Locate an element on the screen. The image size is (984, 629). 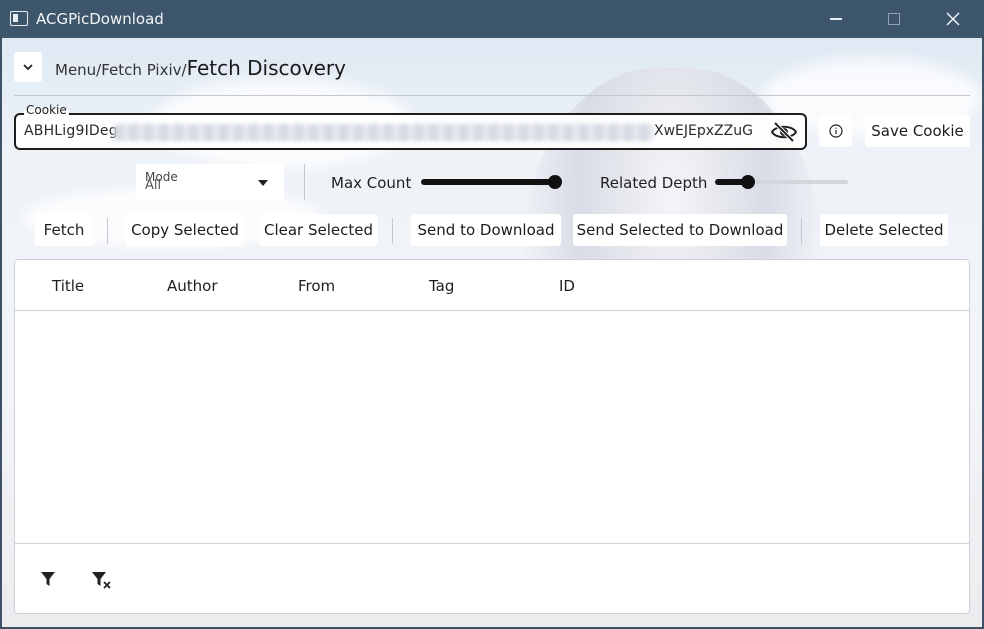
maximize-button is located at coordinates (894, 19).